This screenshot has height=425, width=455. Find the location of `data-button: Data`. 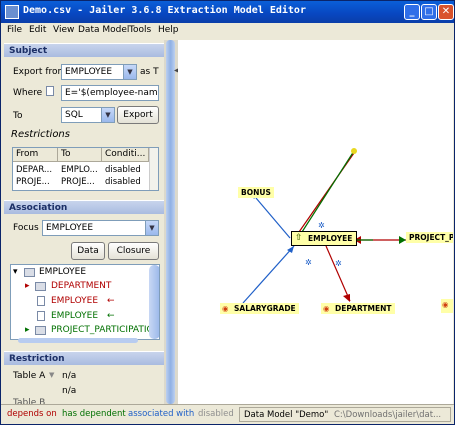

data-button: Data is located at coordinates (88, 251).